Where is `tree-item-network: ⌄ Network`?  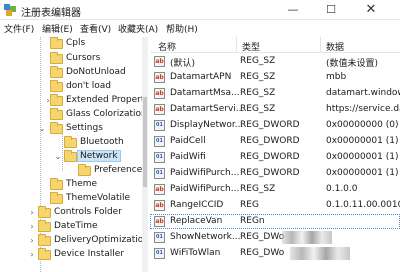
tree-item-network: ⌄ Network is located at coordinates (73, 157).